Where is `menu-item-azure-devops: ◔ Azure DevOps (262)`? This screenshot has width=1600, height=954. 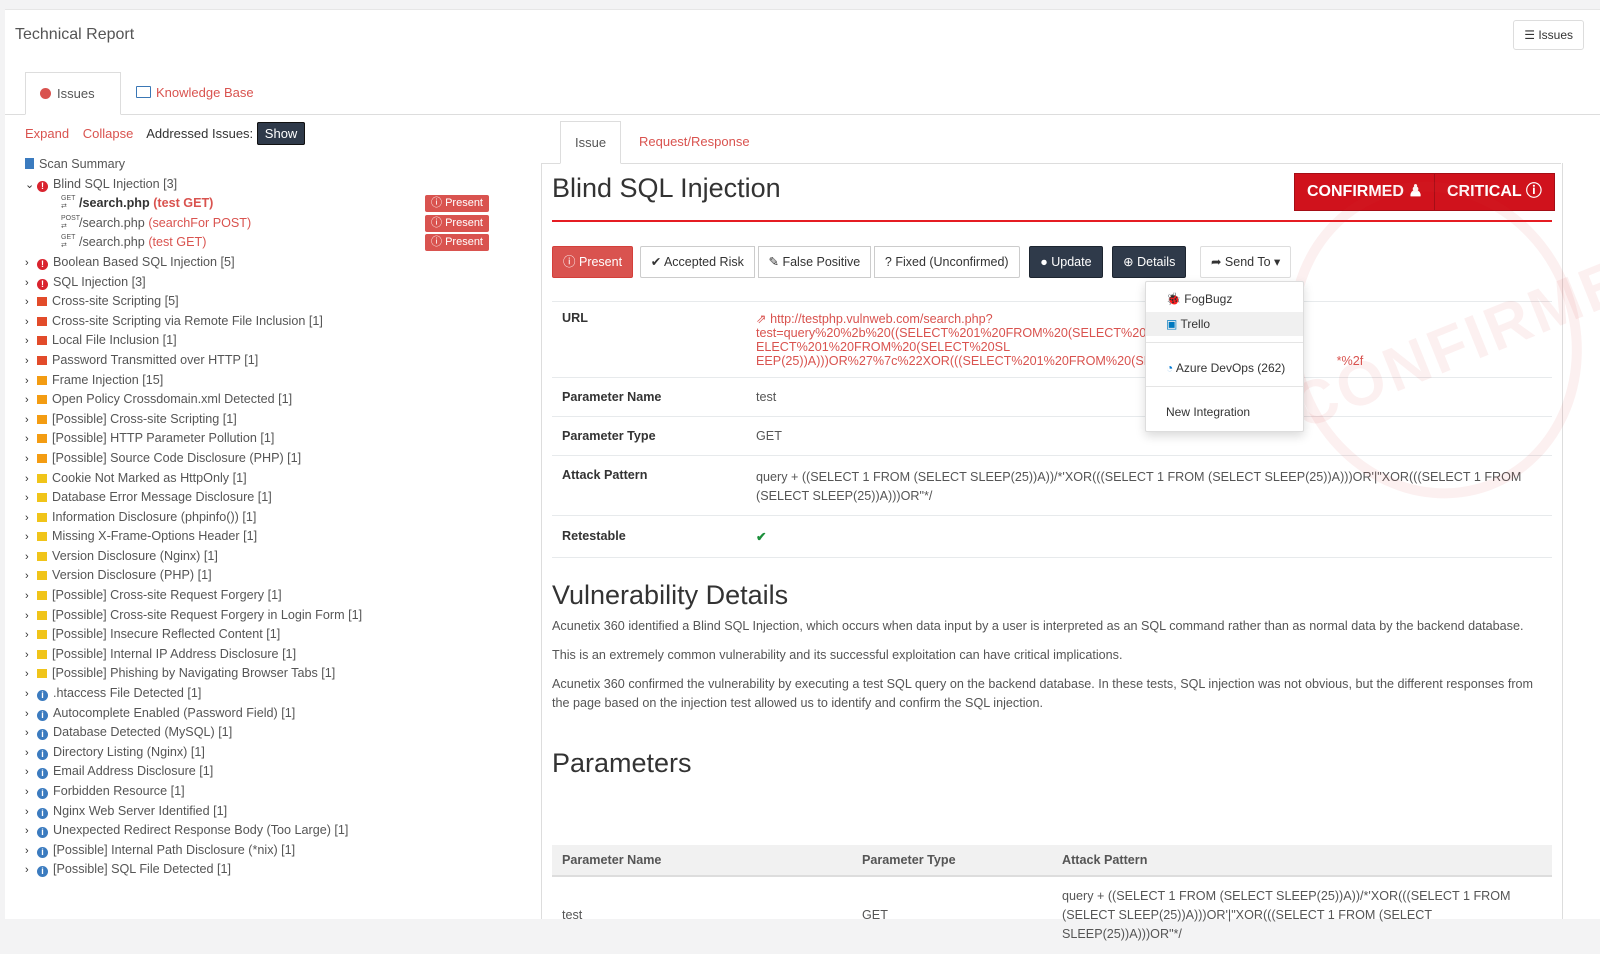 menu-item-azure-devops: ◔ Azure DevOps (262) is located at coordinates (1224, 368).